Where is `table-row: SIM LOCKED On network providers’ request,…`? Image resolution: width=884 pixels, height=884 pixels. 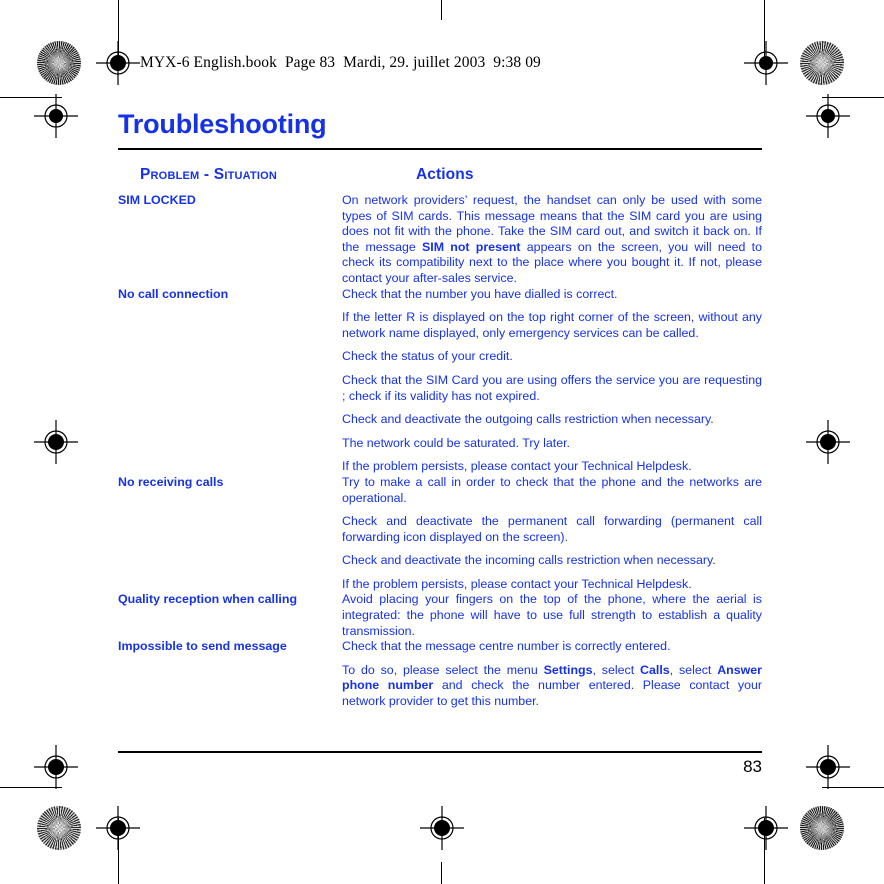
table-row: SIM LOCKED On network providers’ request,… is located at coordinates (440, 240).